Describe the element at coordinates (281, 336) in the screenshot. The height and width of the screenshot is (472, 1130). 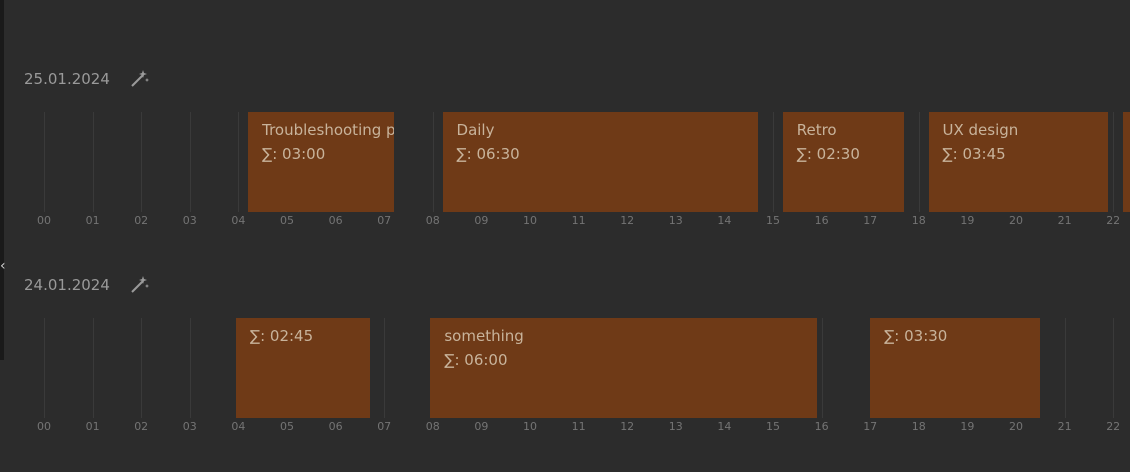
I see `task-title: ∑: 02:45` at that location.